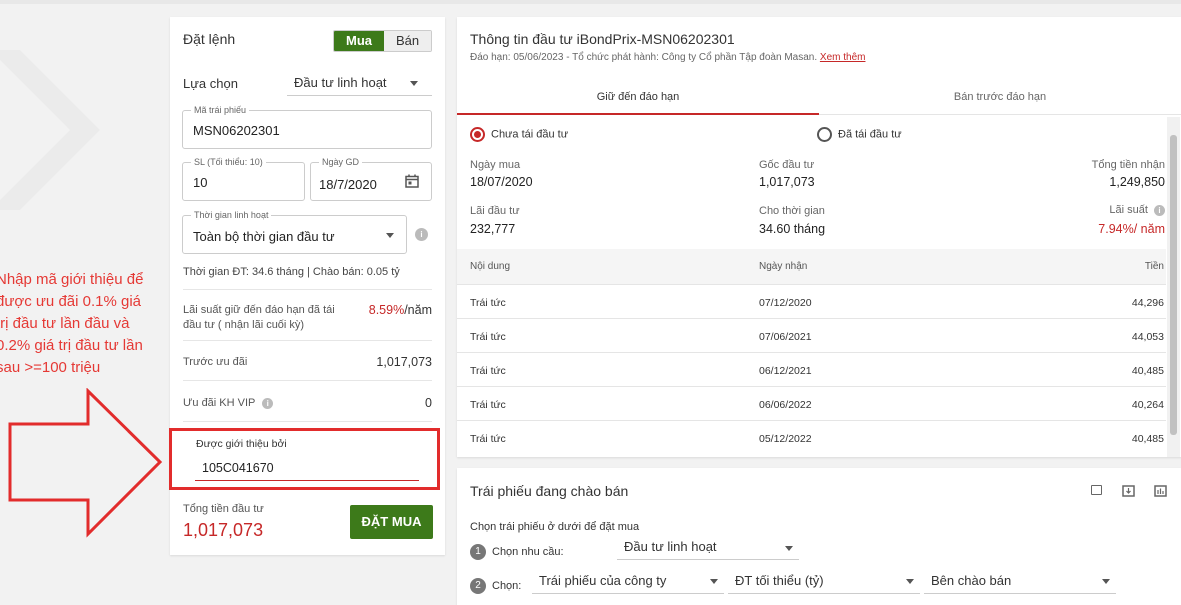 The width and height of the screenshot is (1181, 605). I want to click on arrow-right-icon, so click(85, 463).